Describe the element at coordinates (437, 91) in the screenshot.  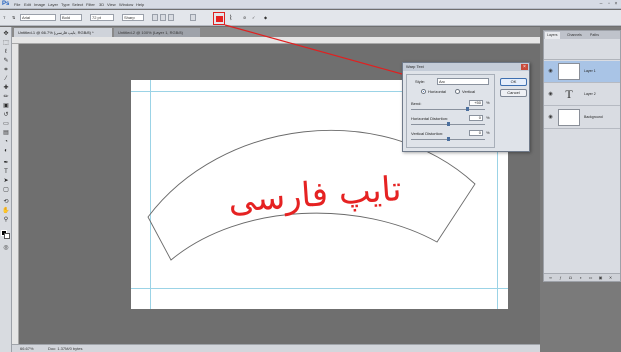
I see `horizontal-label: Horizontal` at that location.